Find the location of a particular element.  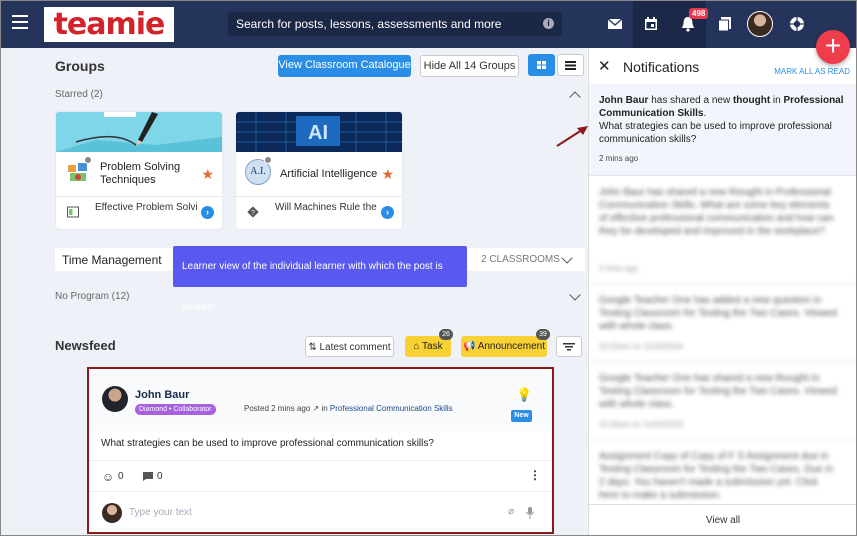

announcement-count-badge: 39 is located at coordinates (543, 334).